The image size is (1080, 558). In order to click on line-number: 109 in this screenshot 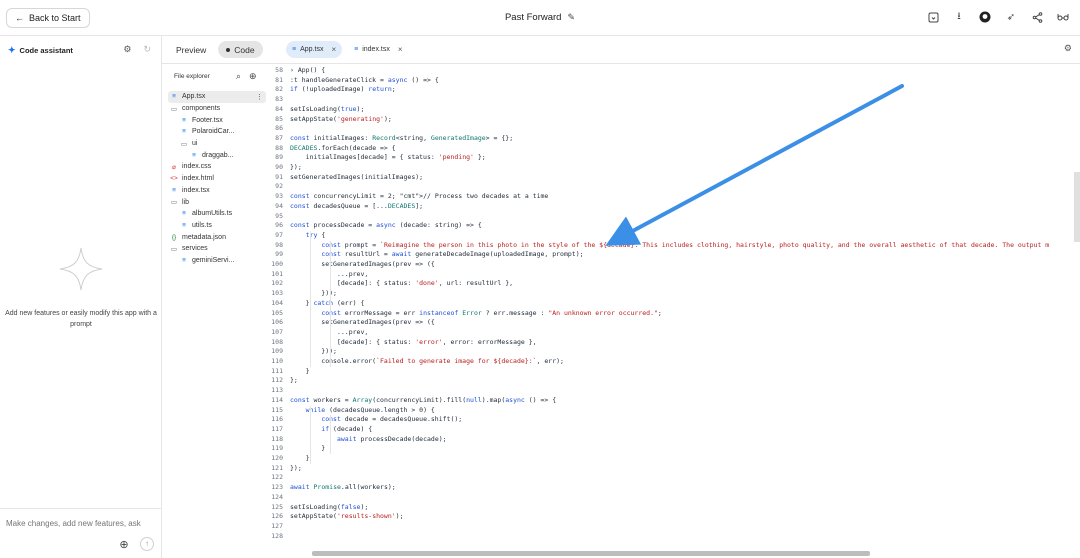, I will do `click(277, 351)`.